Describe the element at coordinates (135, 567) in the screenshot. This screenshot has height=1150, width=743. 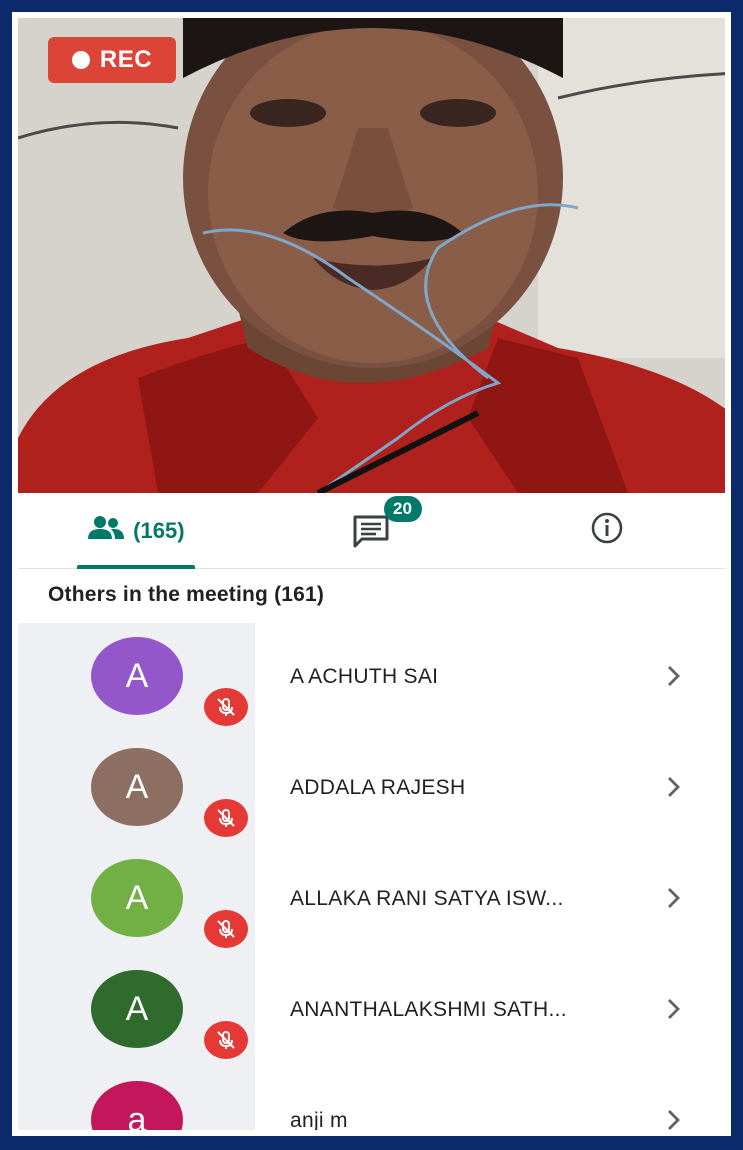
I see `tab-active-indicator` at that location.